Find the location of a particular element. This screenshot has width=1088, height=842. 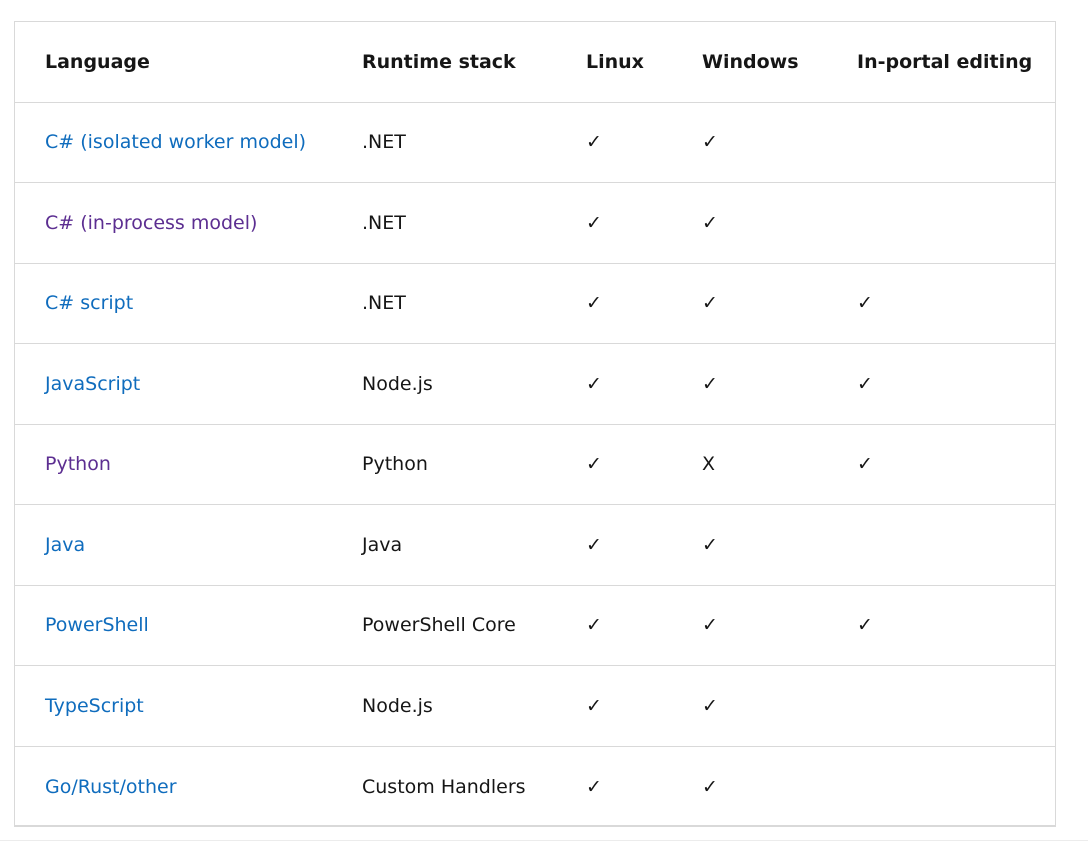

language-cell: Java is located at coordinates (173, 544).